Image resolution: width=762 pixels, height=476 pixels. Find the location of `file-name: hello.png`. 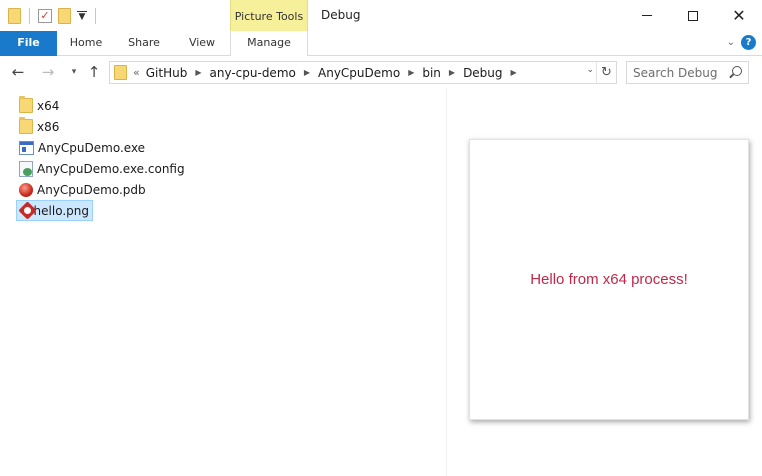

file-name: hello.png is located at coordinates (61, 210).